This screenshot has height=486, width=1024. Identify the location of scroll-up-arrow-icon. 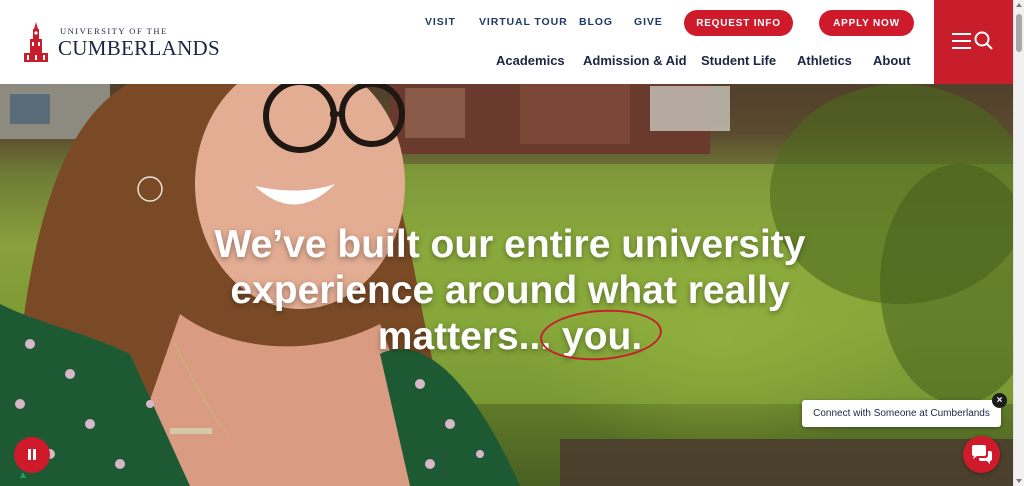
(1019, 5).